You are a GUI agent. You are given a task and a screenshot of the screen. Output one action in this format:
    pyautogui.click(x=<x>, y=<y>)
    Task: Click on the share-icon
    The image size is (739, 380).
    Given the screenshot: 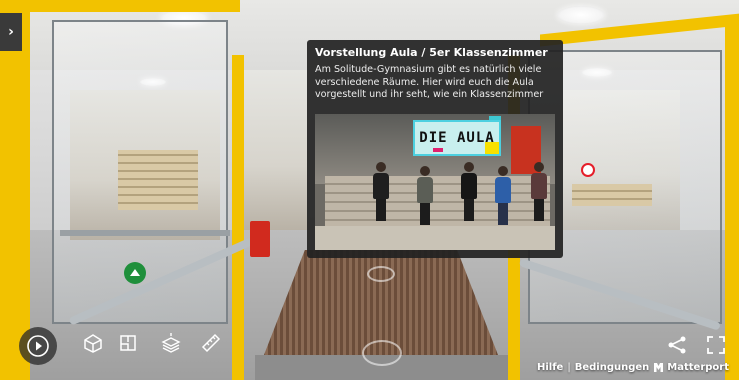 What is the action you would take?
    pyautogui.click(x=677, y=345)
    